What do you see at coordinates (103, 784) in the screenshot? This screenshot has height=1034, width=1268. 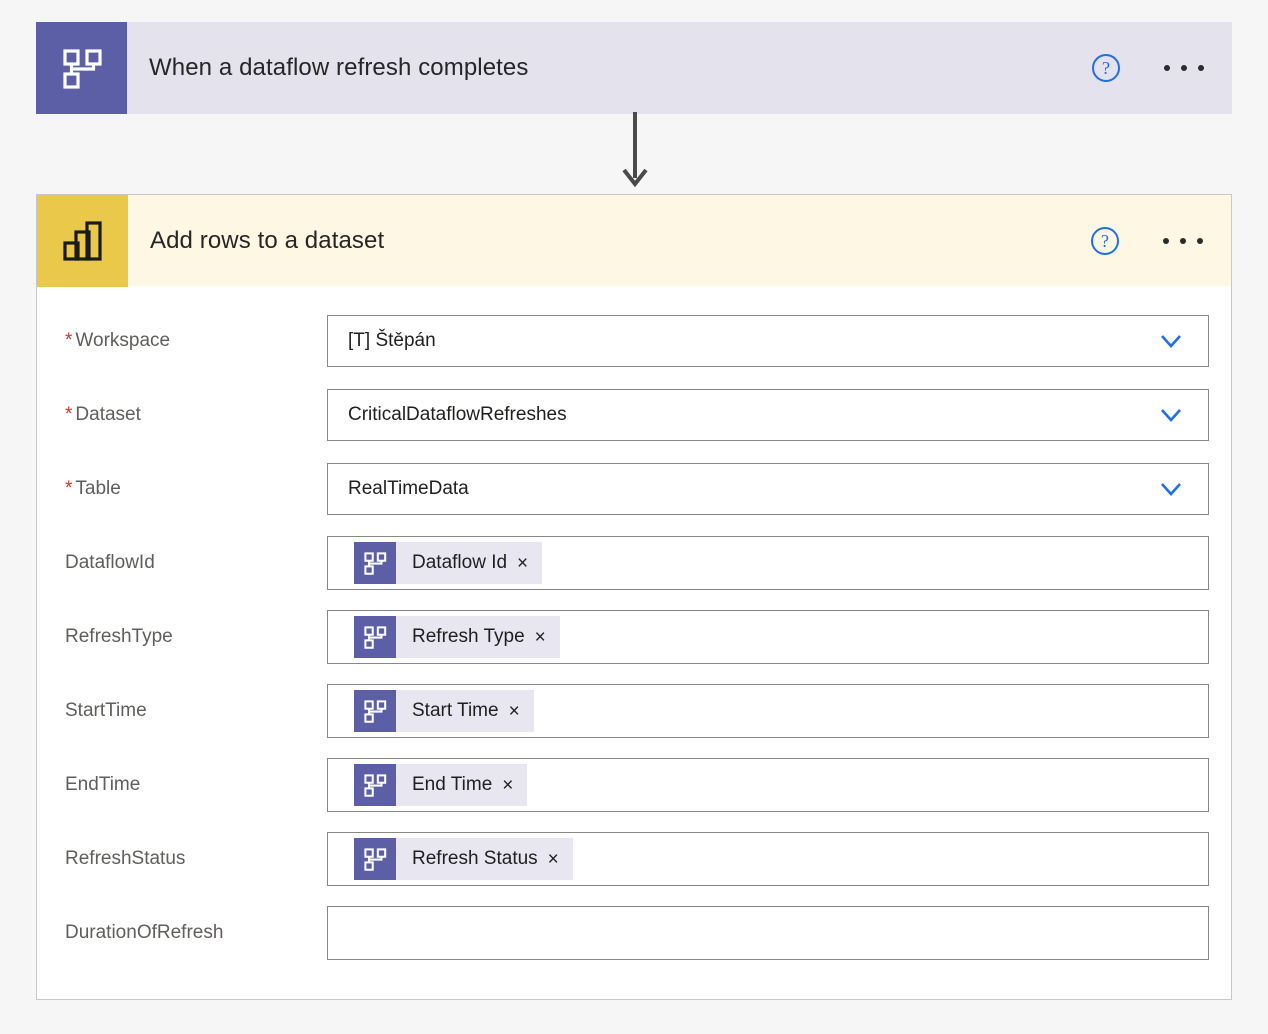 I see `field-label-endtime: EndTime` at bounding box center [103, 784].